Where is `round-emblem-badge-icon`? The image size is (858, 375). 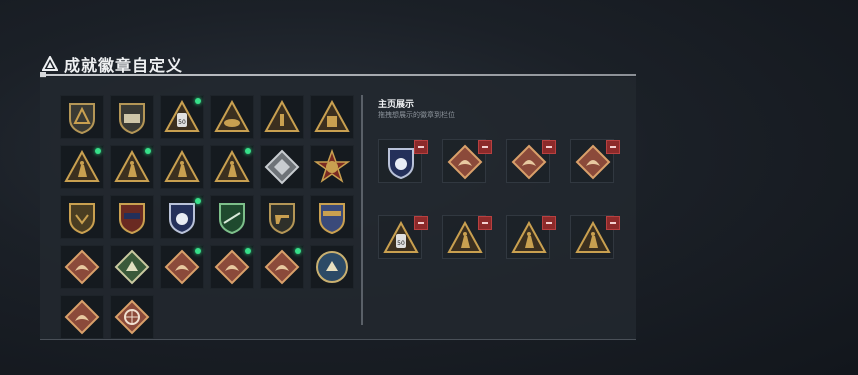
round-emblem-badge-icon is located at coordinates (332, 267).